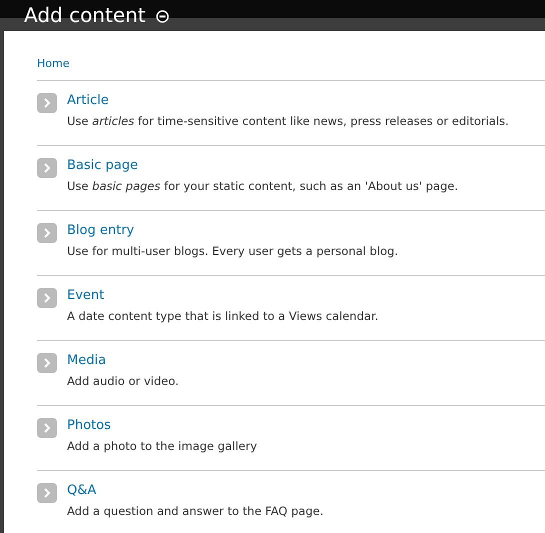 The image size is (545, 533). Describe the element at coordinates (262, 166) in the screenshot. I see `content-type-link: Basic page` at that location.